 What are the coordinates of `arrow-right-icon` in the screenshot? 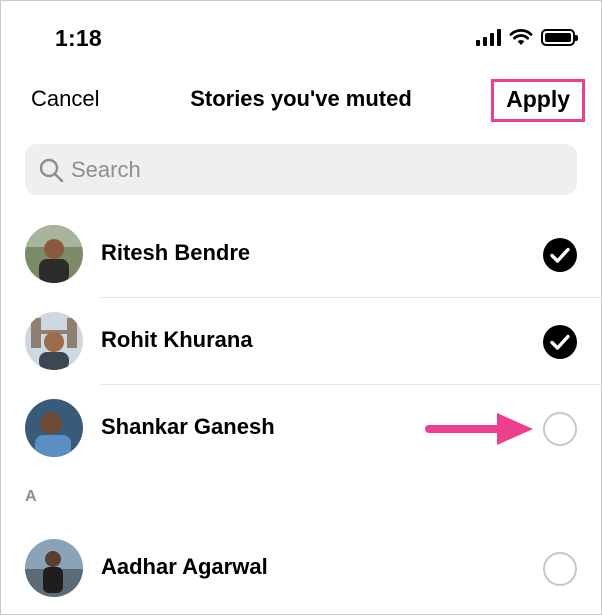 It's located at (479, 429).